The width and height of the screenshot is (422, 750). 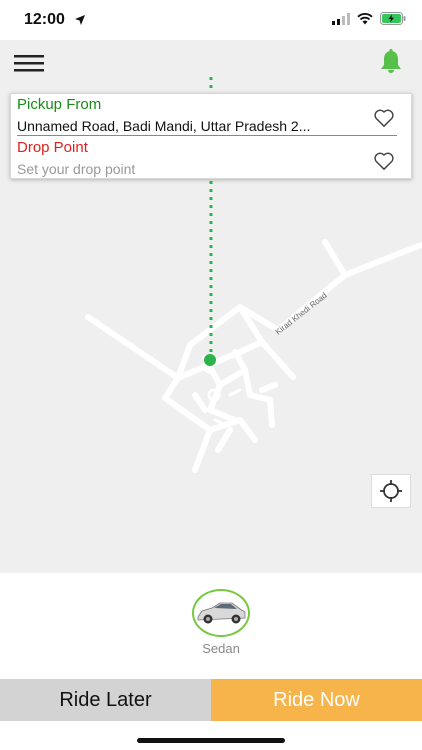 I want to click on wifi-icon, so click(x=365, y=18).